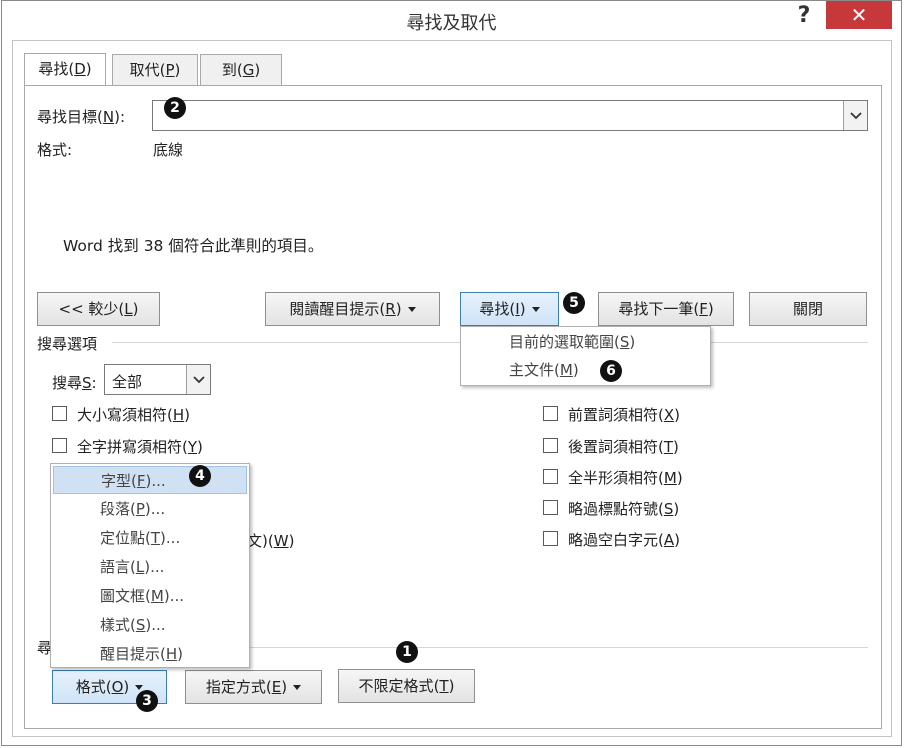  Describe the element at coordinates (59, 445) in the screenshot. I see `whole-word-checkbox` at that location.